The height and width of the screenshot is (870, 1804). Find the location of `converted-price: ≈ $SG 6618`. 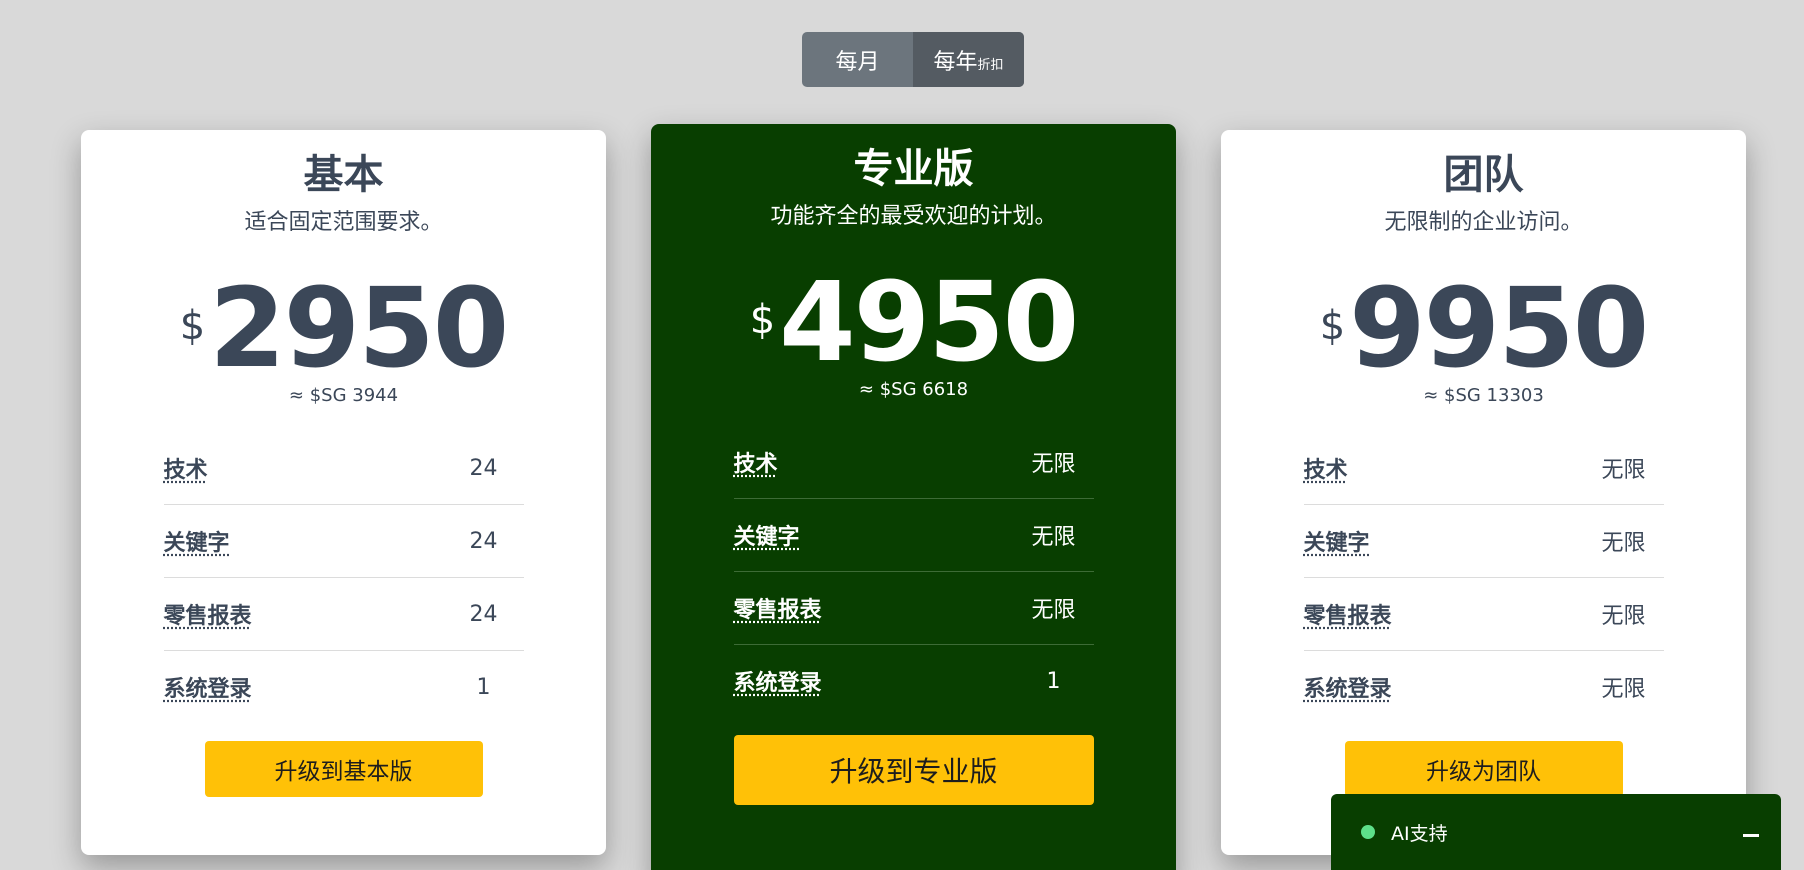

converted-price: ≈ $SG 6618 is located at coordinates (913, 389).